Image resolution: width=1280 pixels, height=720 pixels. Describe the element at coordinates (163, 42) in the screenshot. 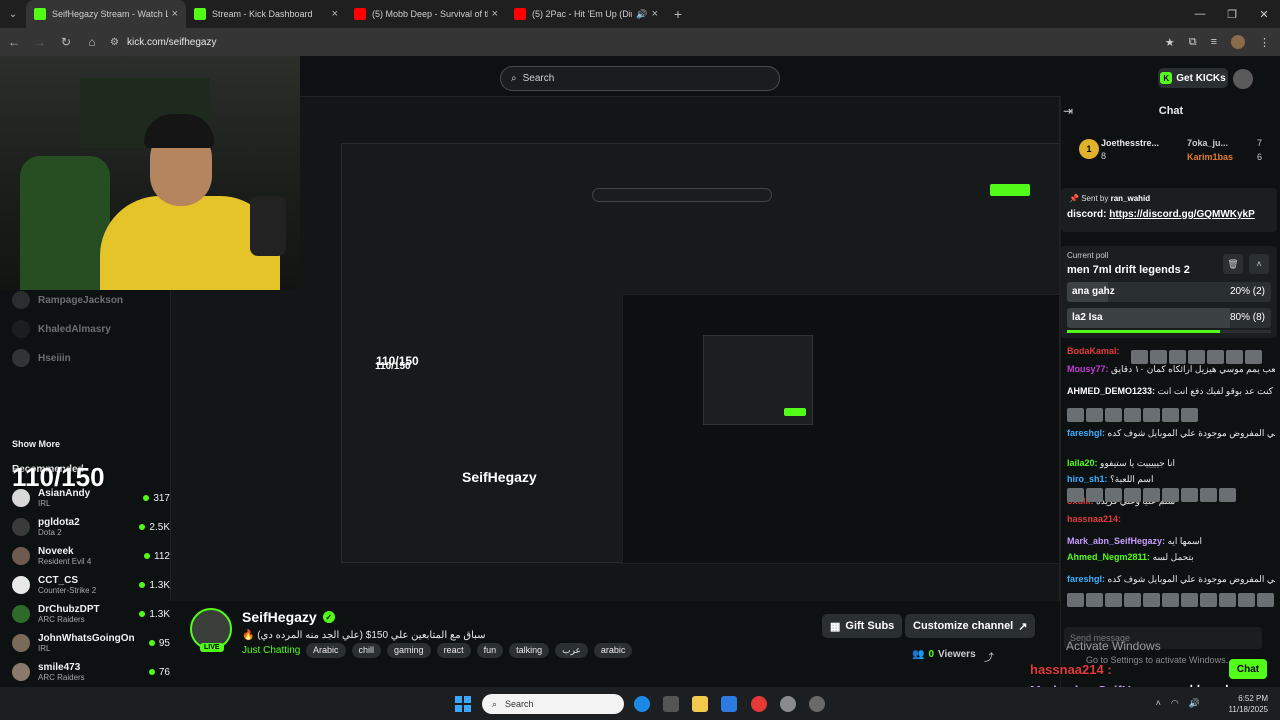

I see `url-field: ⚙ kick.com/seifhegazy` at that location.